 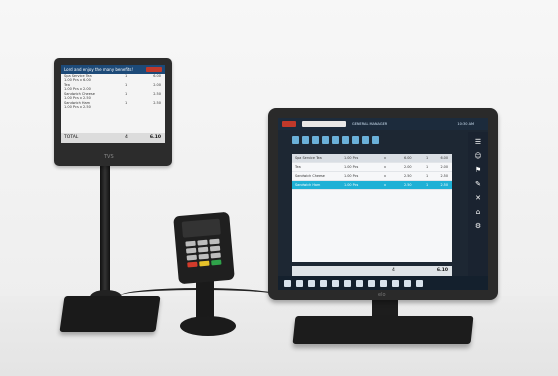 What do you see at coordinates (465, 124) in the screenshot?
I see `pos-status: 10:30 AM` at bounding box center [465, 124].